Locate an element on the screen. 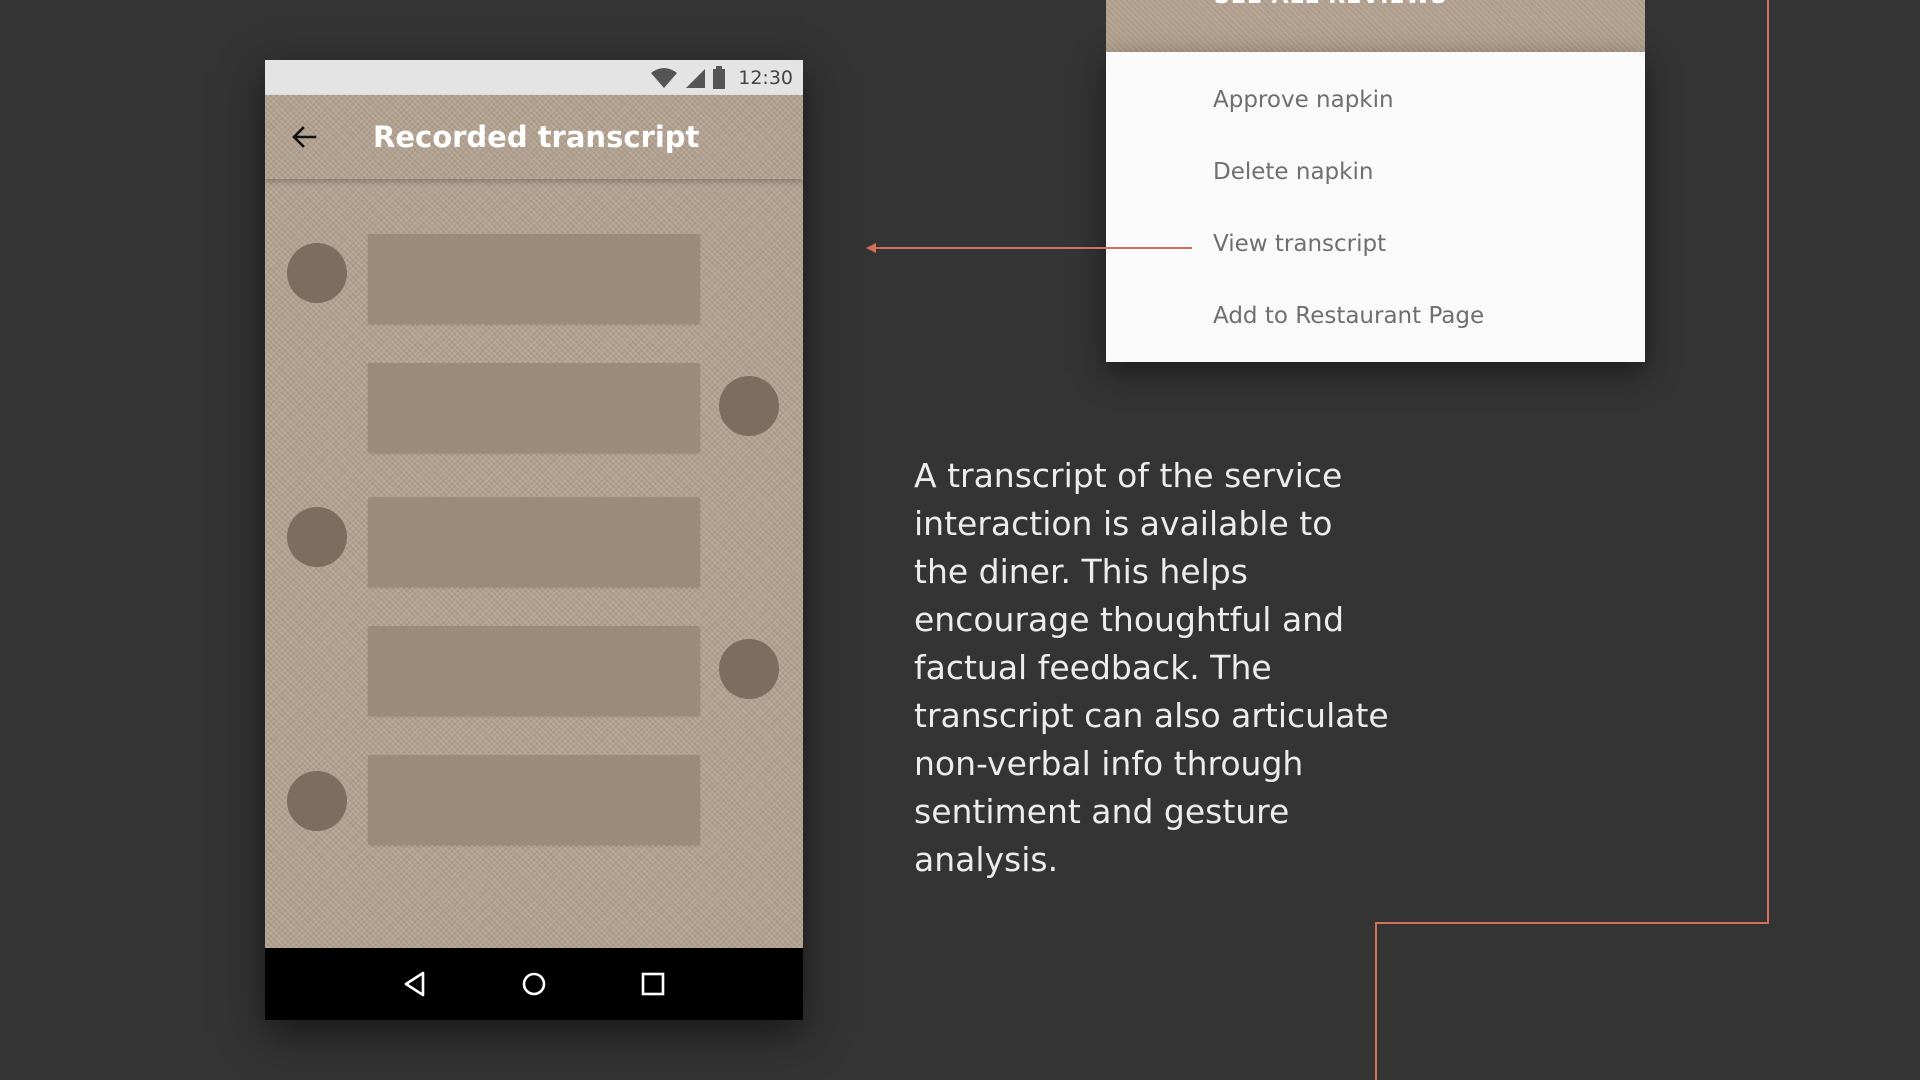  back-arrow-icon is located at coordinates (305, 137).